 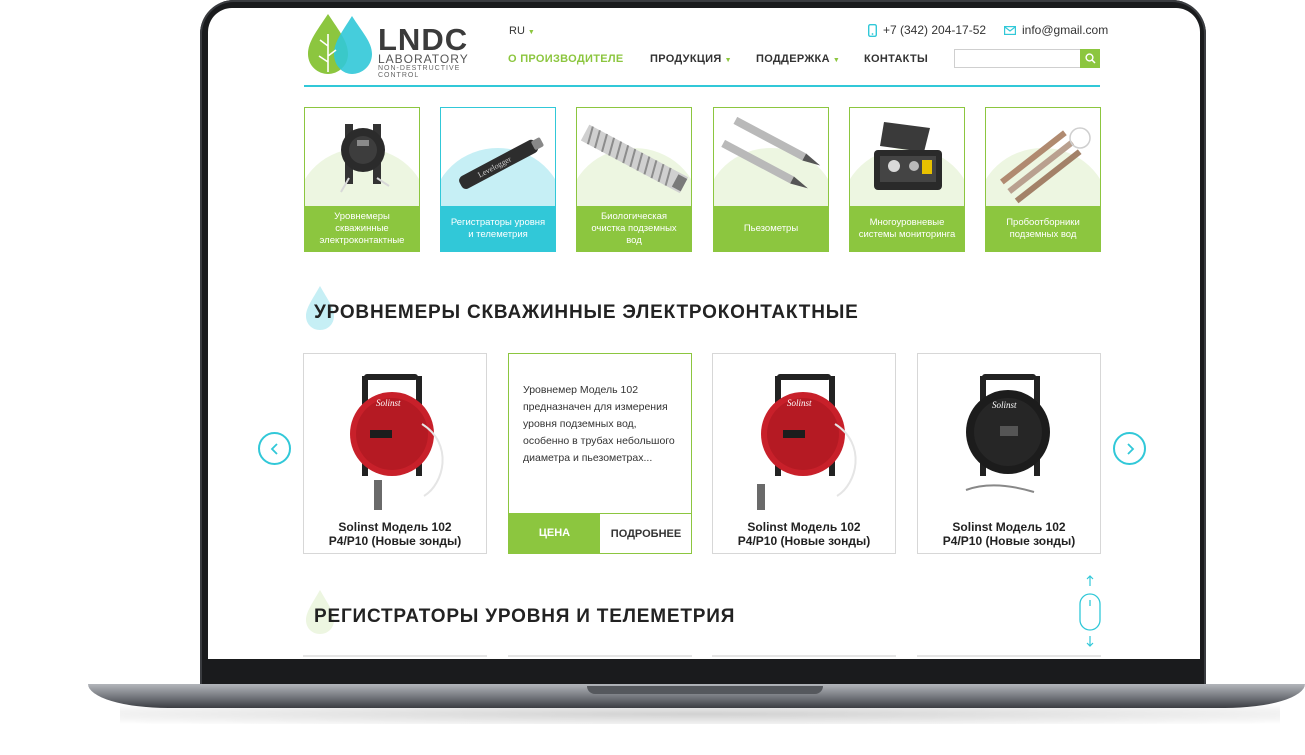 What do you see at coordinates (1007, 433) in the screenshot?
I see `black-reel-icon: Solinst` at bounding box center [1007, 433].